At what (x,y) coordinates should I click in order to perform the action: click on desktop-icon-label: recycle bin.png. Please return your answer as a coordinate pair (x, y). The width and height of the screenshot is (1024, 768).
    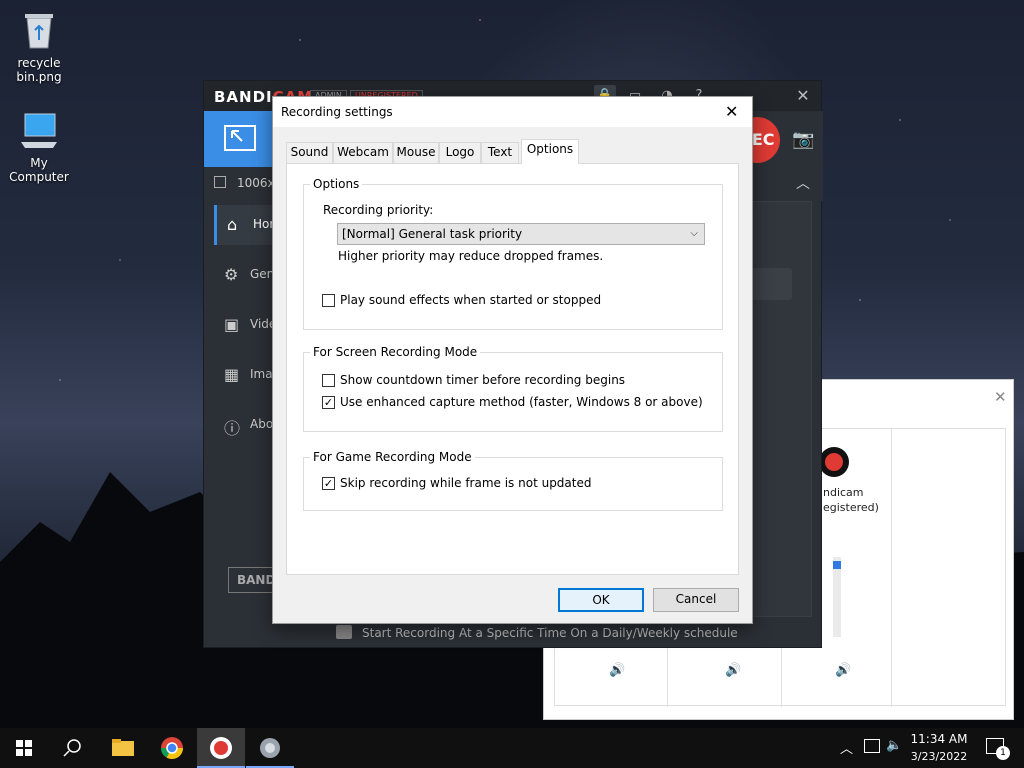
    Looking at the image, I should click on (39, 70).